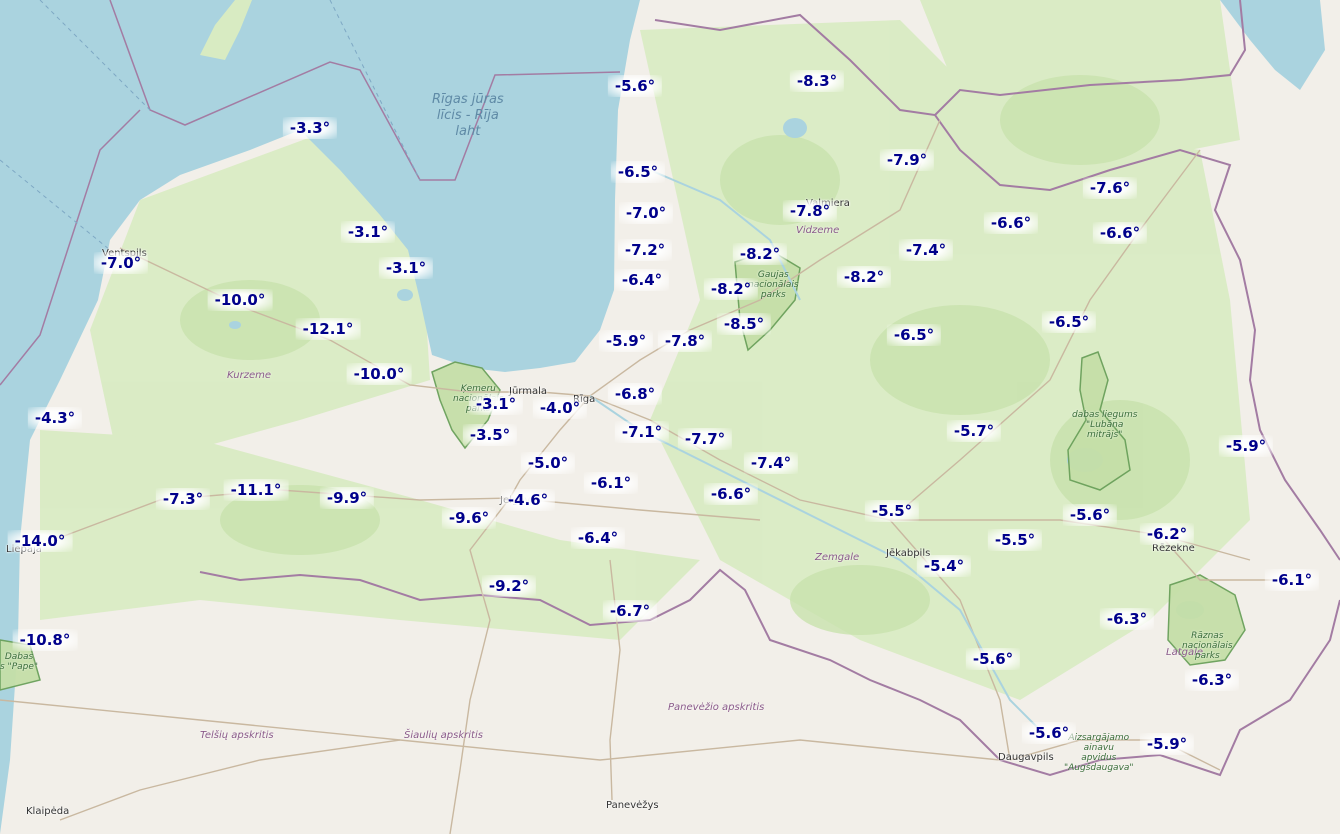  Describe the element at coordinates (1110, 188) in the screenshot. I see `temperature-label: -7.6°` at that location.